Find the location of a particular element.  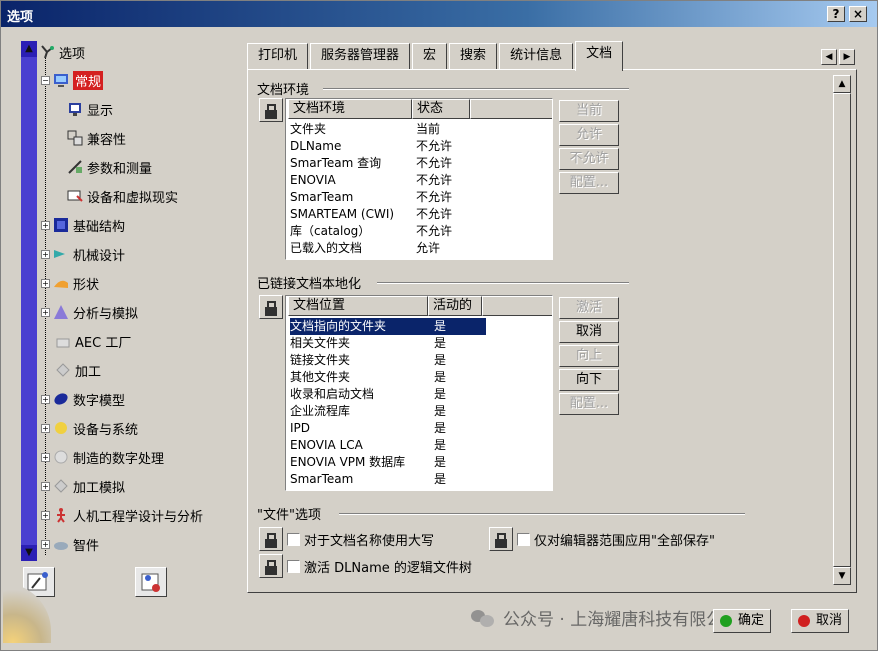

tree-item-analysis: + 分析与模拟 is located at coordinates (89, 312).